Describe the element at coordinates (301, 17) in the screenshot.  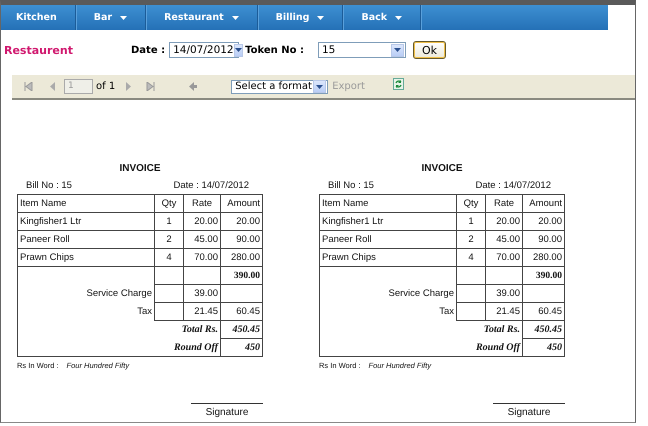
I see `menu-item: Billing` at that location.